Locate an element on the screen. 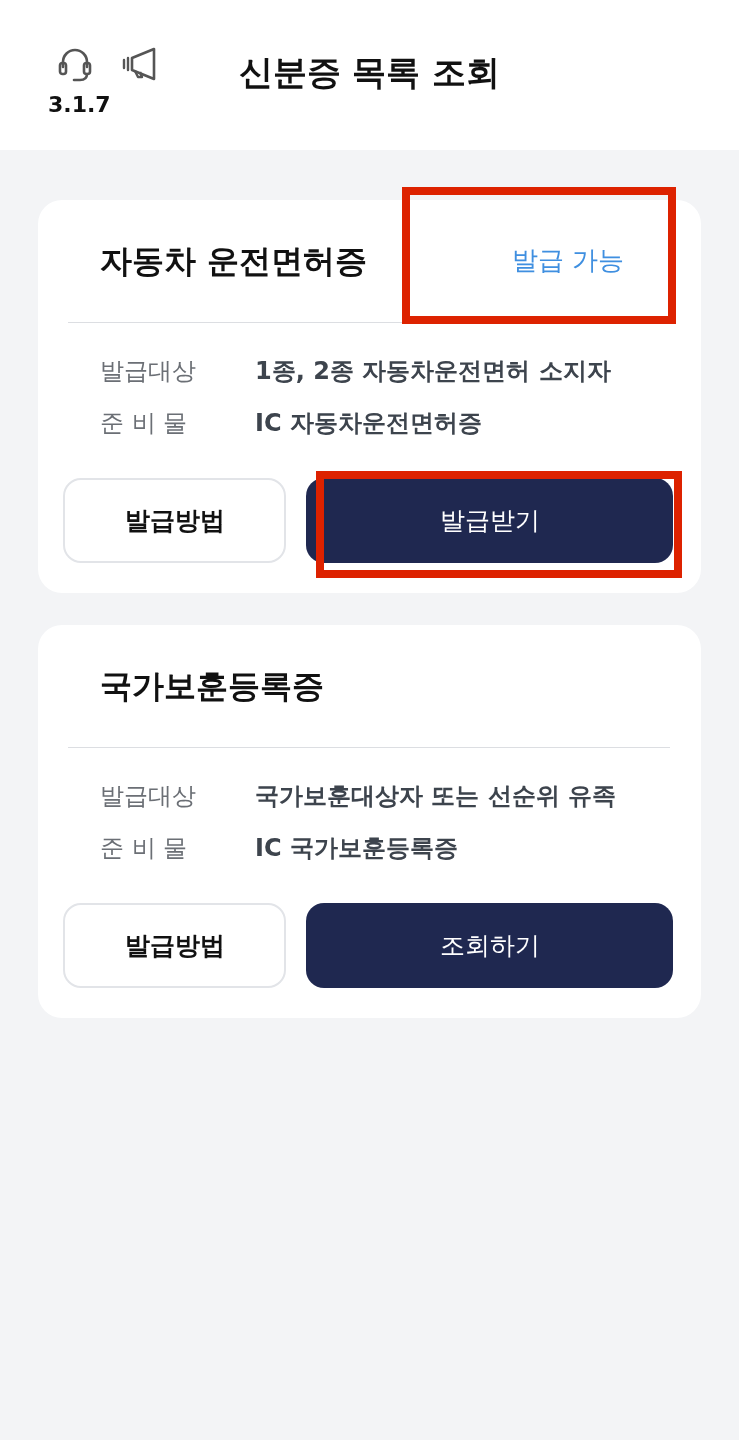 Image resolution: width=739 pixels, height=1440 pixels. detail-value: IC 국가보훈등록증 is located at coordinates (356, 848).